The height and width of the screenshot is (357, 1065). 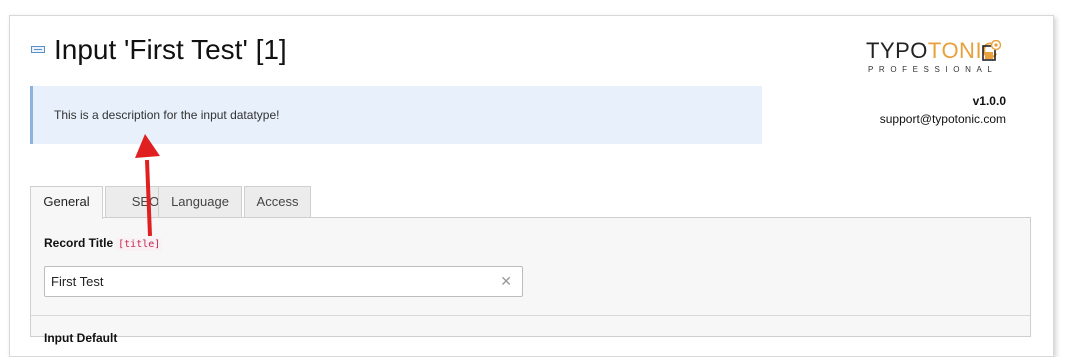 I want to click on tab-general: General, so click(x=66, y=202).